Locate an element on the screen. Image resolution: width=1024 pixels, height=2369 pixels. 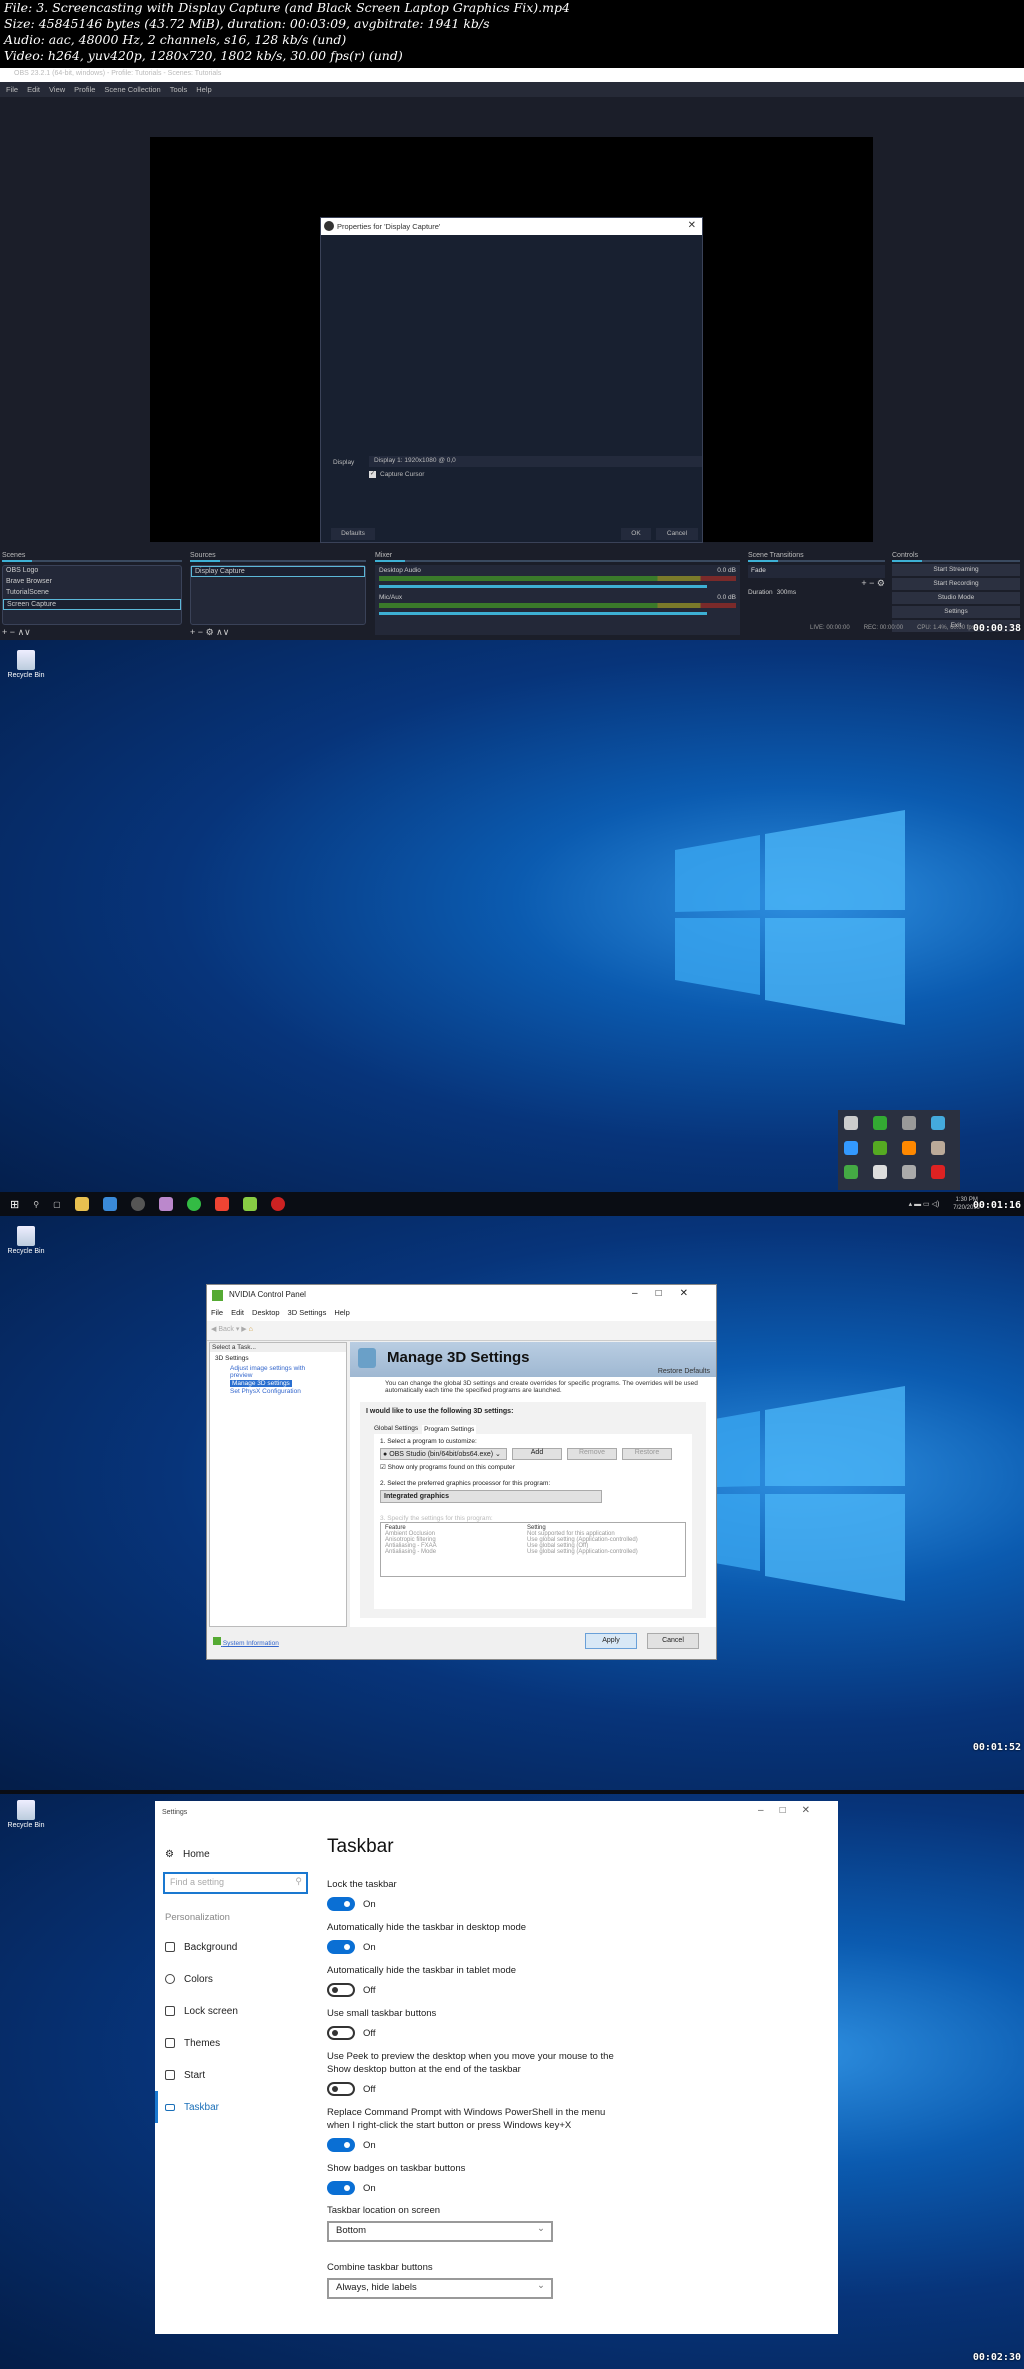
obs-icon is located at coordinates (137, 1204).